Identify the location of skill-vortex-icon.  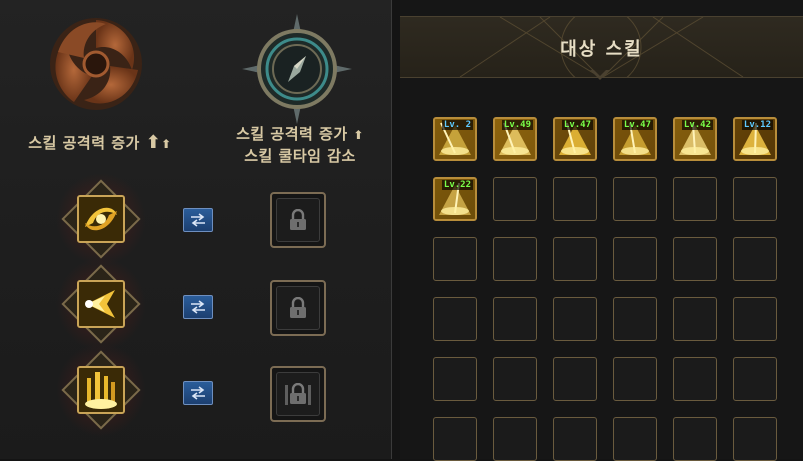
(101, 219).